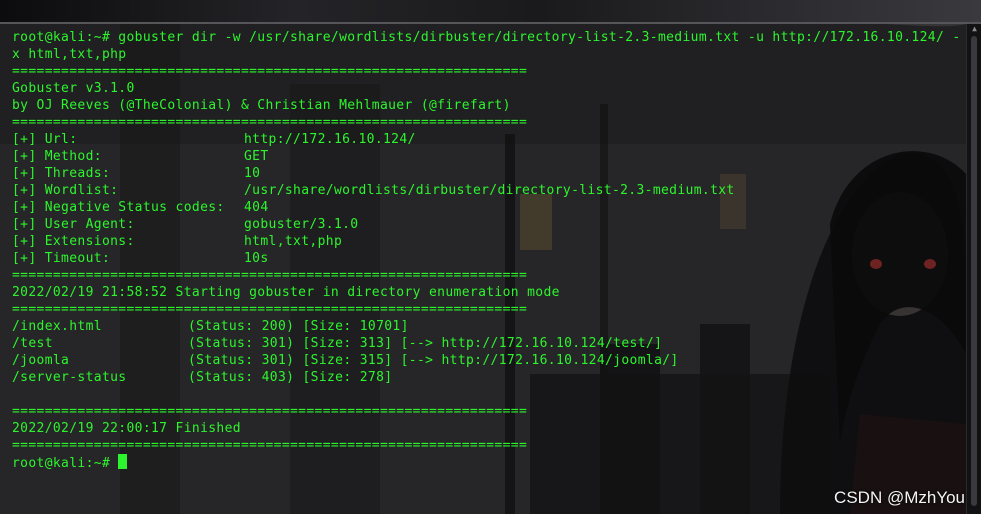 This screenshot has width=981, height=514. What do you see at coordinates (256, 207) in the screenshot?
I see `config-value: 404` at bounding box center [256, 207].